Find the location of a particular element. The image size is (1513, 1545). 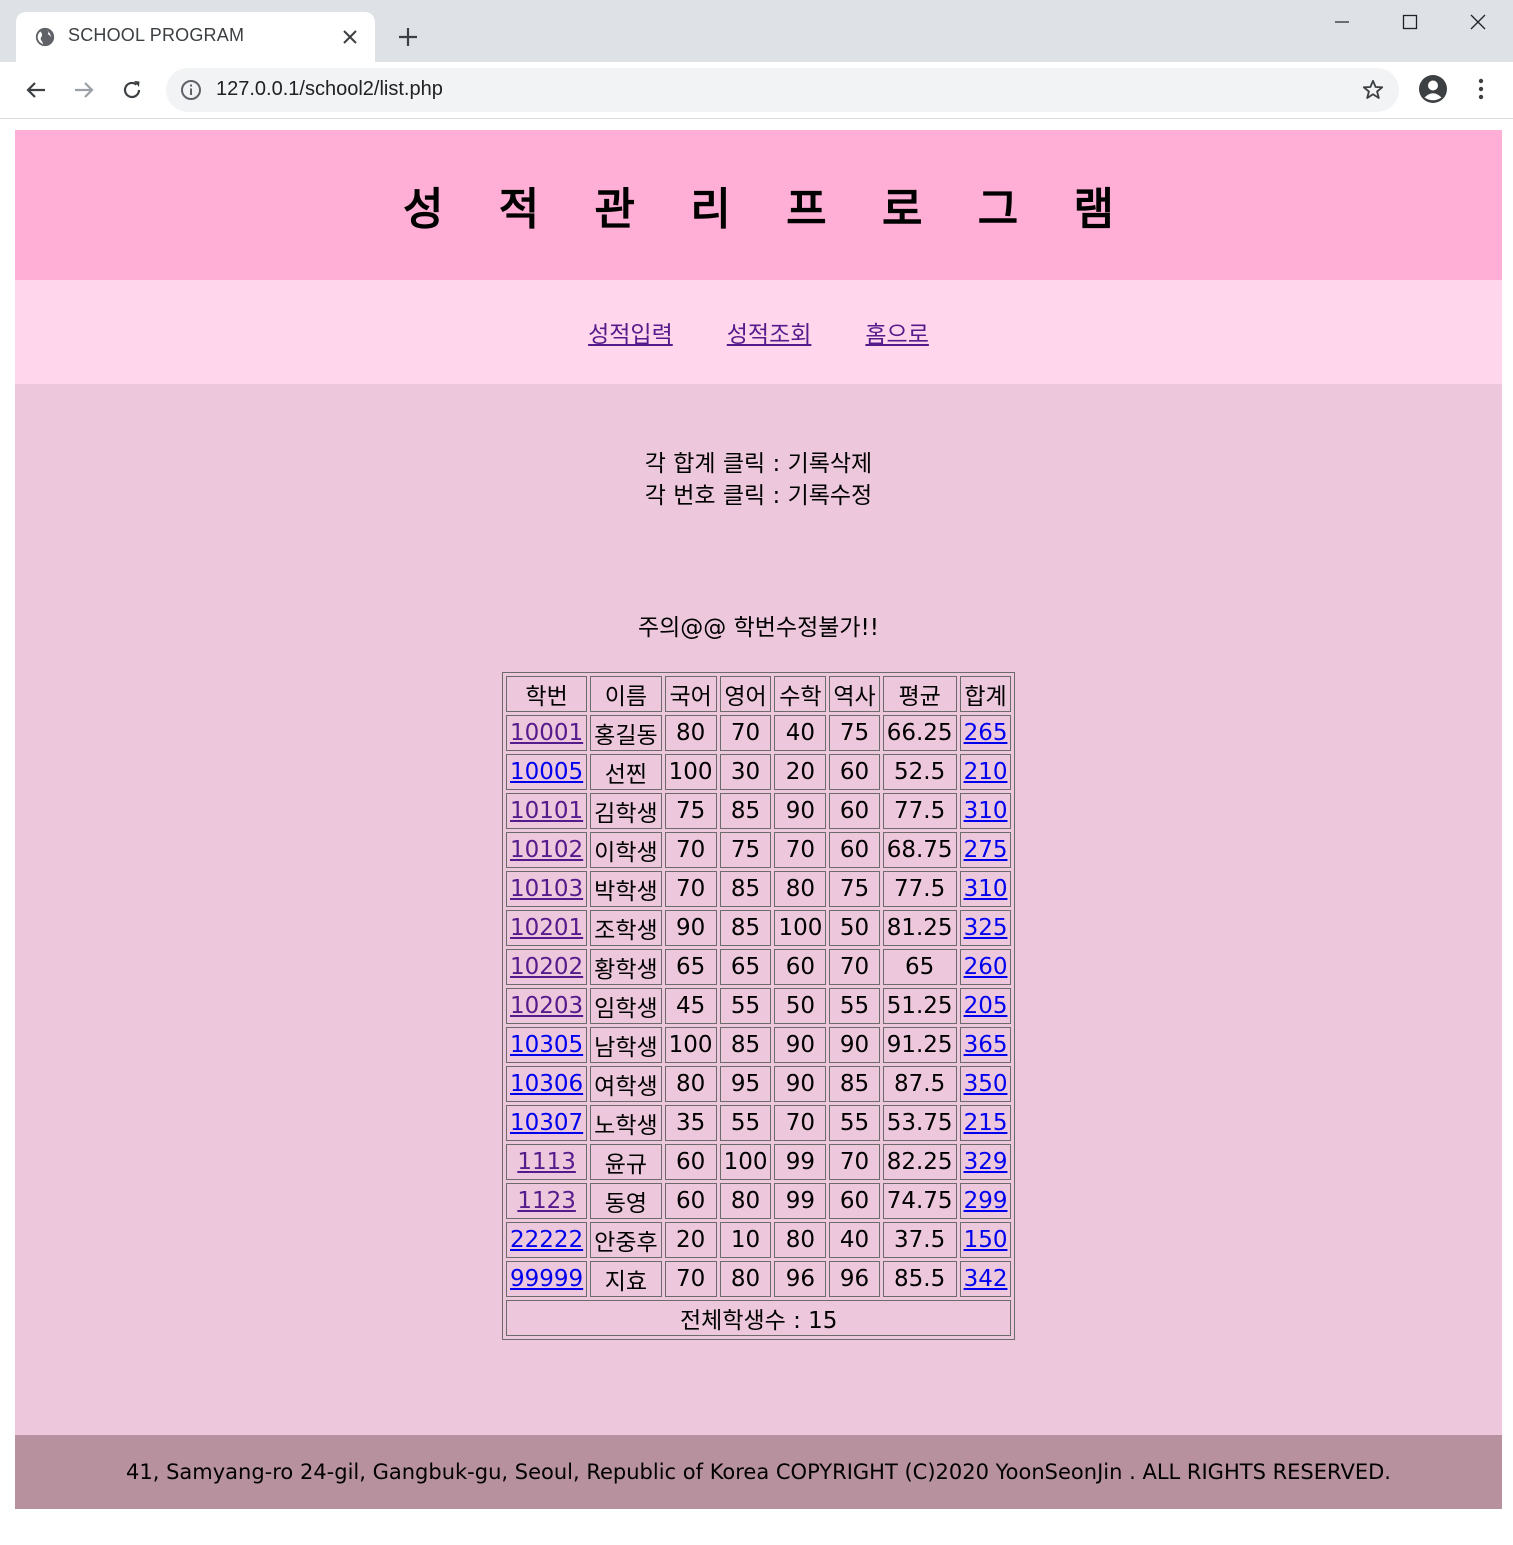

score-total-link: 210 is located at coordinates (986, 772).